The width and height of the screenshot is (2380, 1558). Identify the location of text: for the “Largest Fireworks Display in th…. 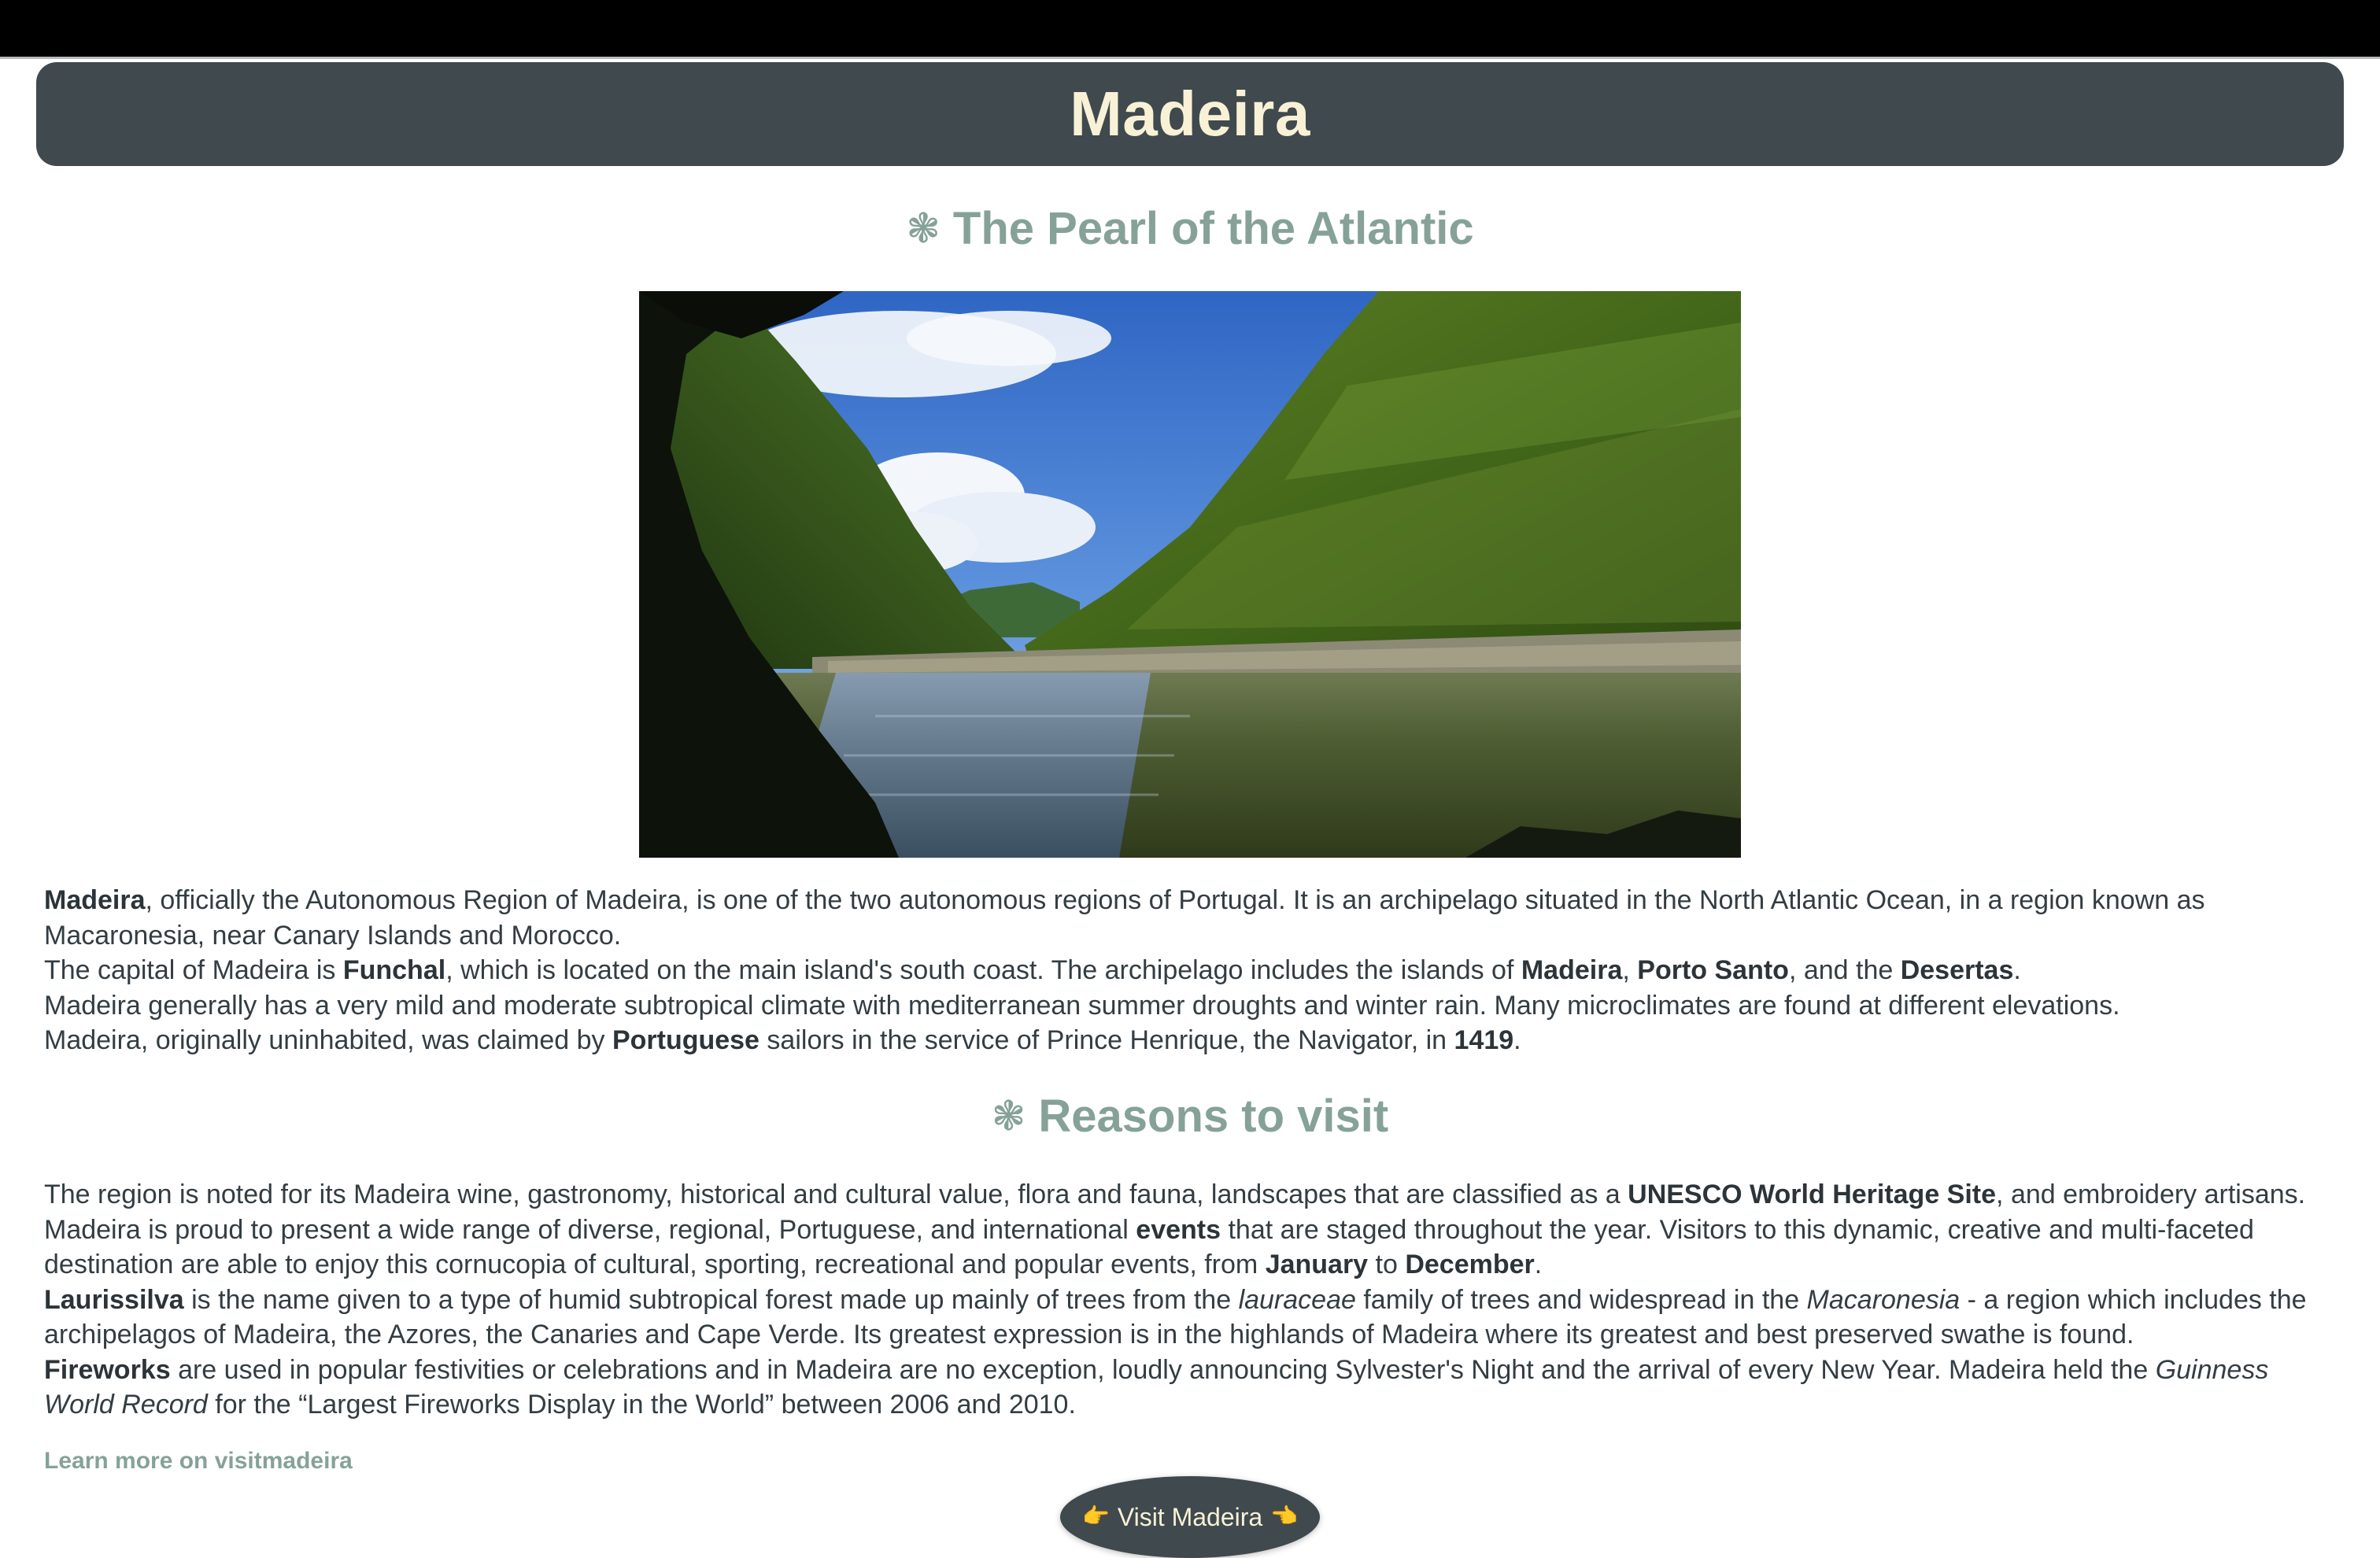
(641, 1405).